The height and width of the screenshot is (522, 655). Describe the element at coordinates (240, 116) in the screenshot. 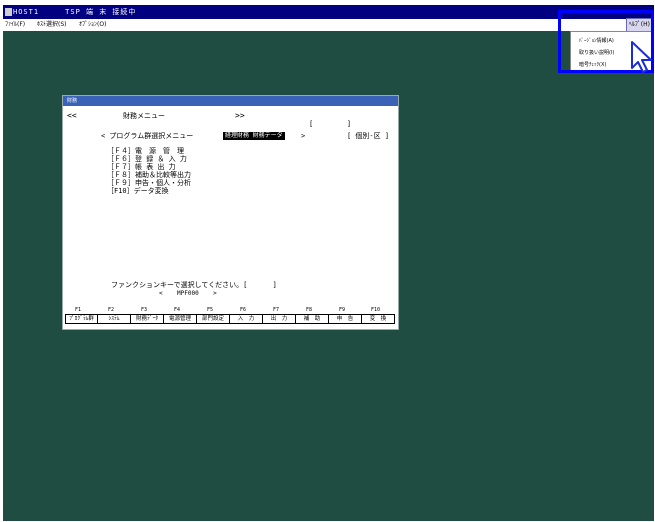

I see `nav-next-button: >>` at that location.